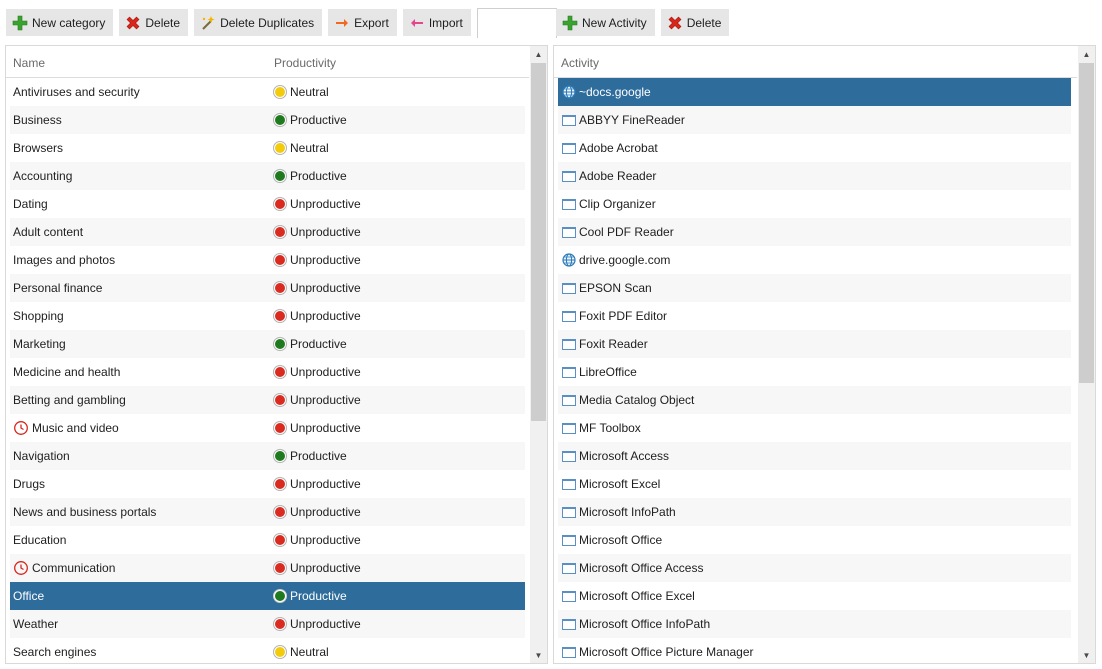  Describe the element at coordinates (814, 176) in the screenshot. I see `list-item: Adobe Reader` at that location.